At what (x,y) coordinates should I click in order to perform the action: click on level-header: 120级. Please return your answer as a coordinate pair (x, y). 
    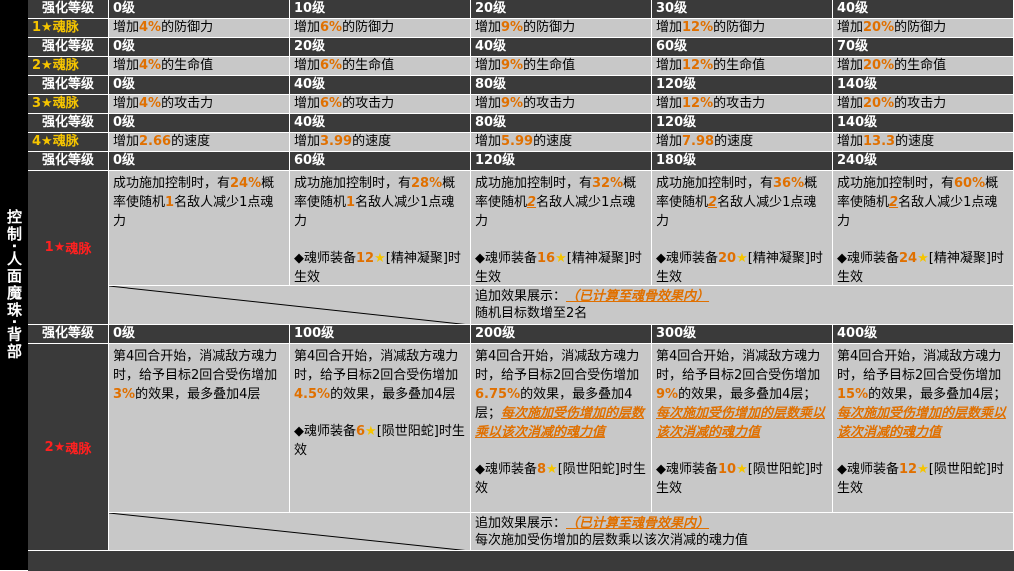
    Looking at the image, I should click on (561, 161).